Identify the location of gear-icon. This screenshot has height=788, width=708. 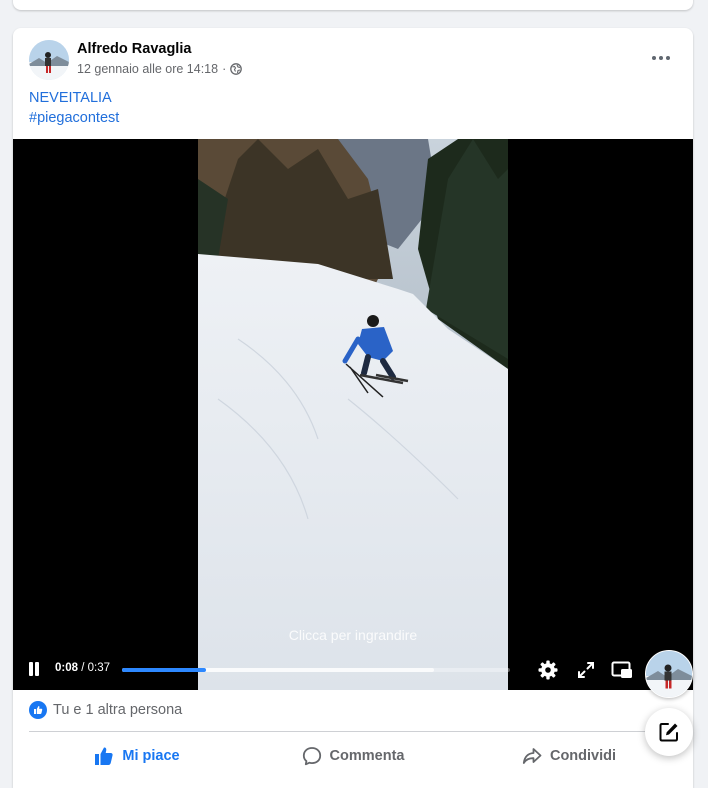
(548, 670).